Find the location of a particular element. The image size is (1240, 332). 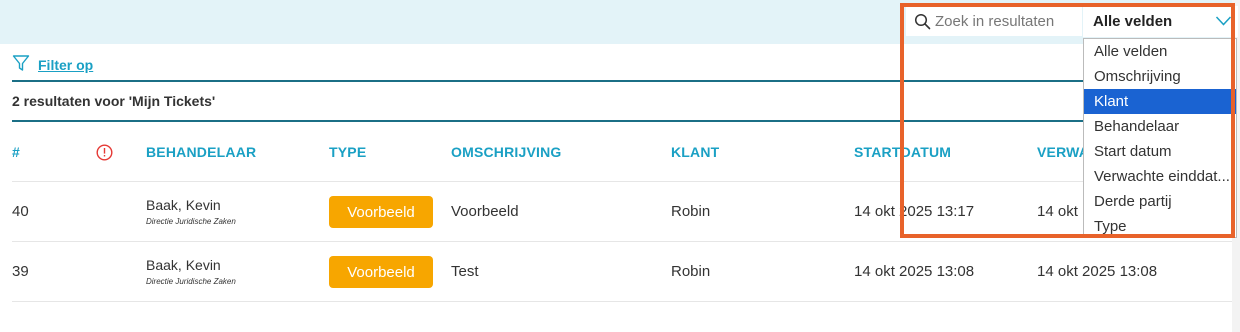

dropdown-option-omschrijving: Omschrijving is located at coordinates (1160, 76).